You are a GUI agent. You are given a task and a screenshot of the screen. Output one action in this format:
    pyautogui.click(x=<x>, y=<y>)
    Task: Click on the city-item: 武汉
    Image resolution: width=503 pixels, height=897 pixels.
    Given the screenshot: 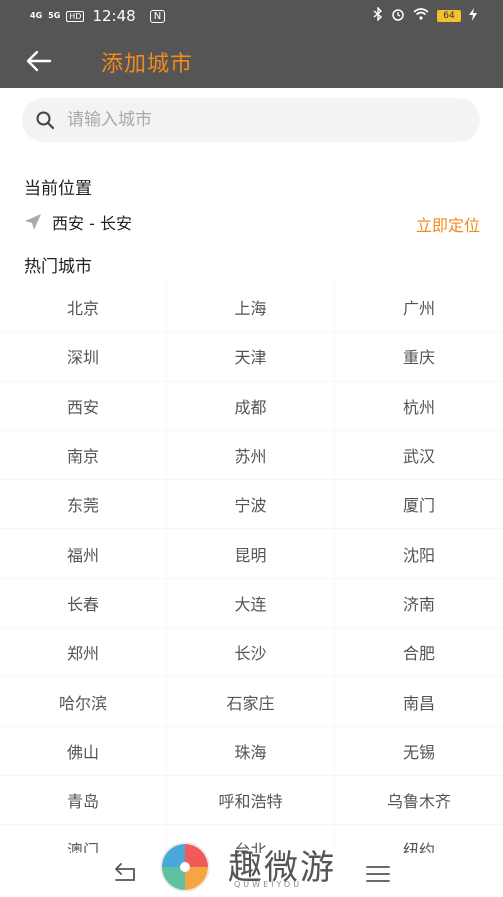 What is the action you would take?
    pyautogui.click(x=419, y=456)
    